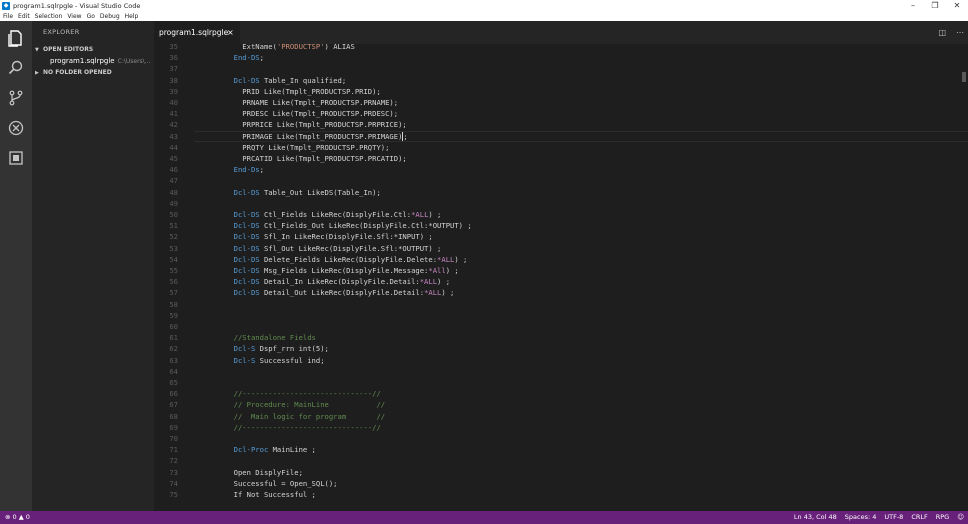 The height and width of the screenshot is (524, 968). Describe the element at coordinates (16, 98) in the screenshot. I see `source-control-icon` at that location.